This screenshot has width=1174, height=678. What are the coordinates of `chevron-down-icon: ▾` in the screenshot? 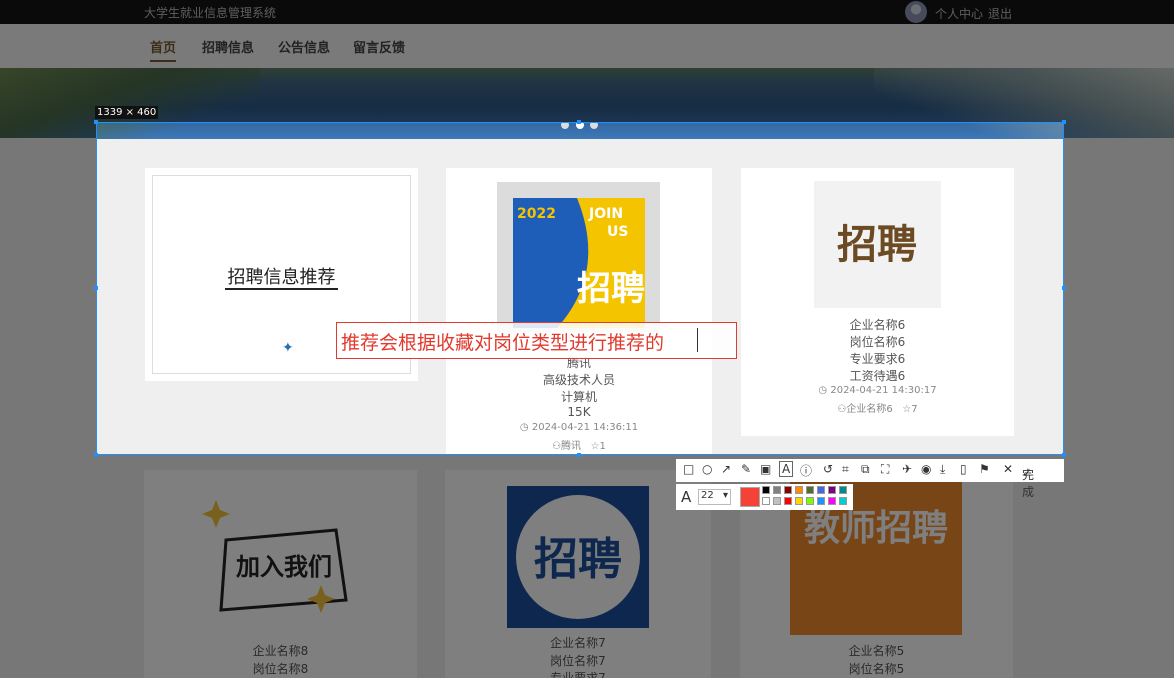 It's located at (725, 495).